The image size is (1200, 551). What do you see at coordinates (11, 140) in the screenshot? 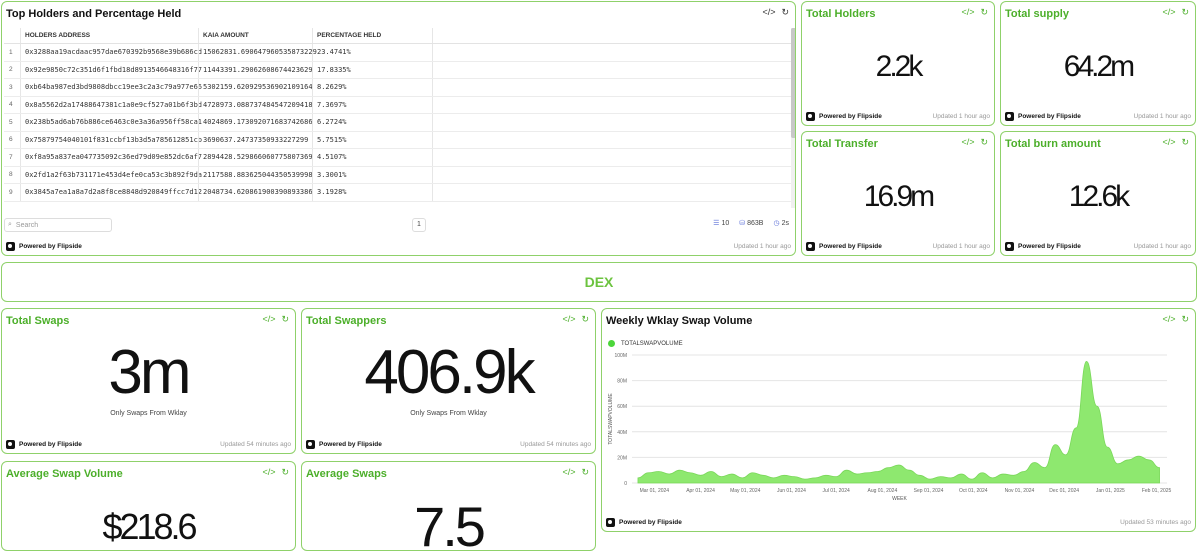
I see `row-index: 6` at bounding box center [11, 140].